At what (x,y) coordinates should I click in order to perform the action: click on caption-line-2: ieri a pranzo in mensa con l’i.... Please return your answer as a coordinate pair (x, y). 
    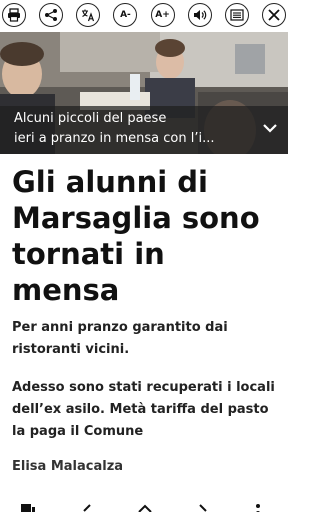
    Looking at the image, I should click on (114, 138).